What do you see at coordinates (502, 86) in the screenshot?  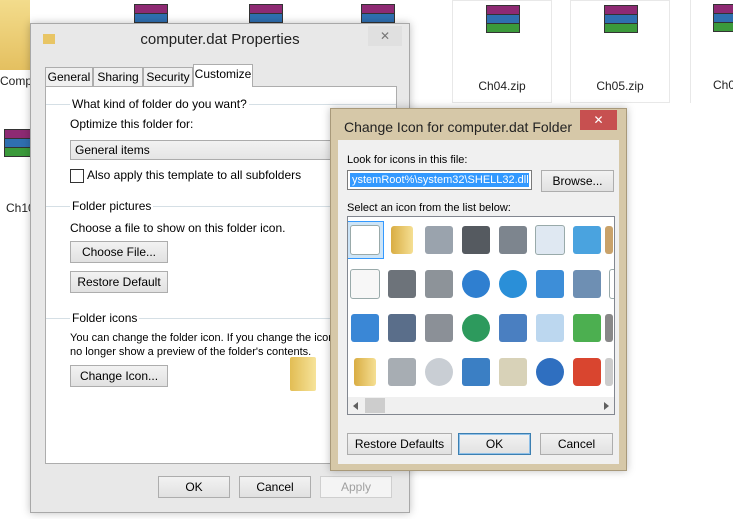 I see `file-label: Ch04.zip` at bounding box center [502, 86].